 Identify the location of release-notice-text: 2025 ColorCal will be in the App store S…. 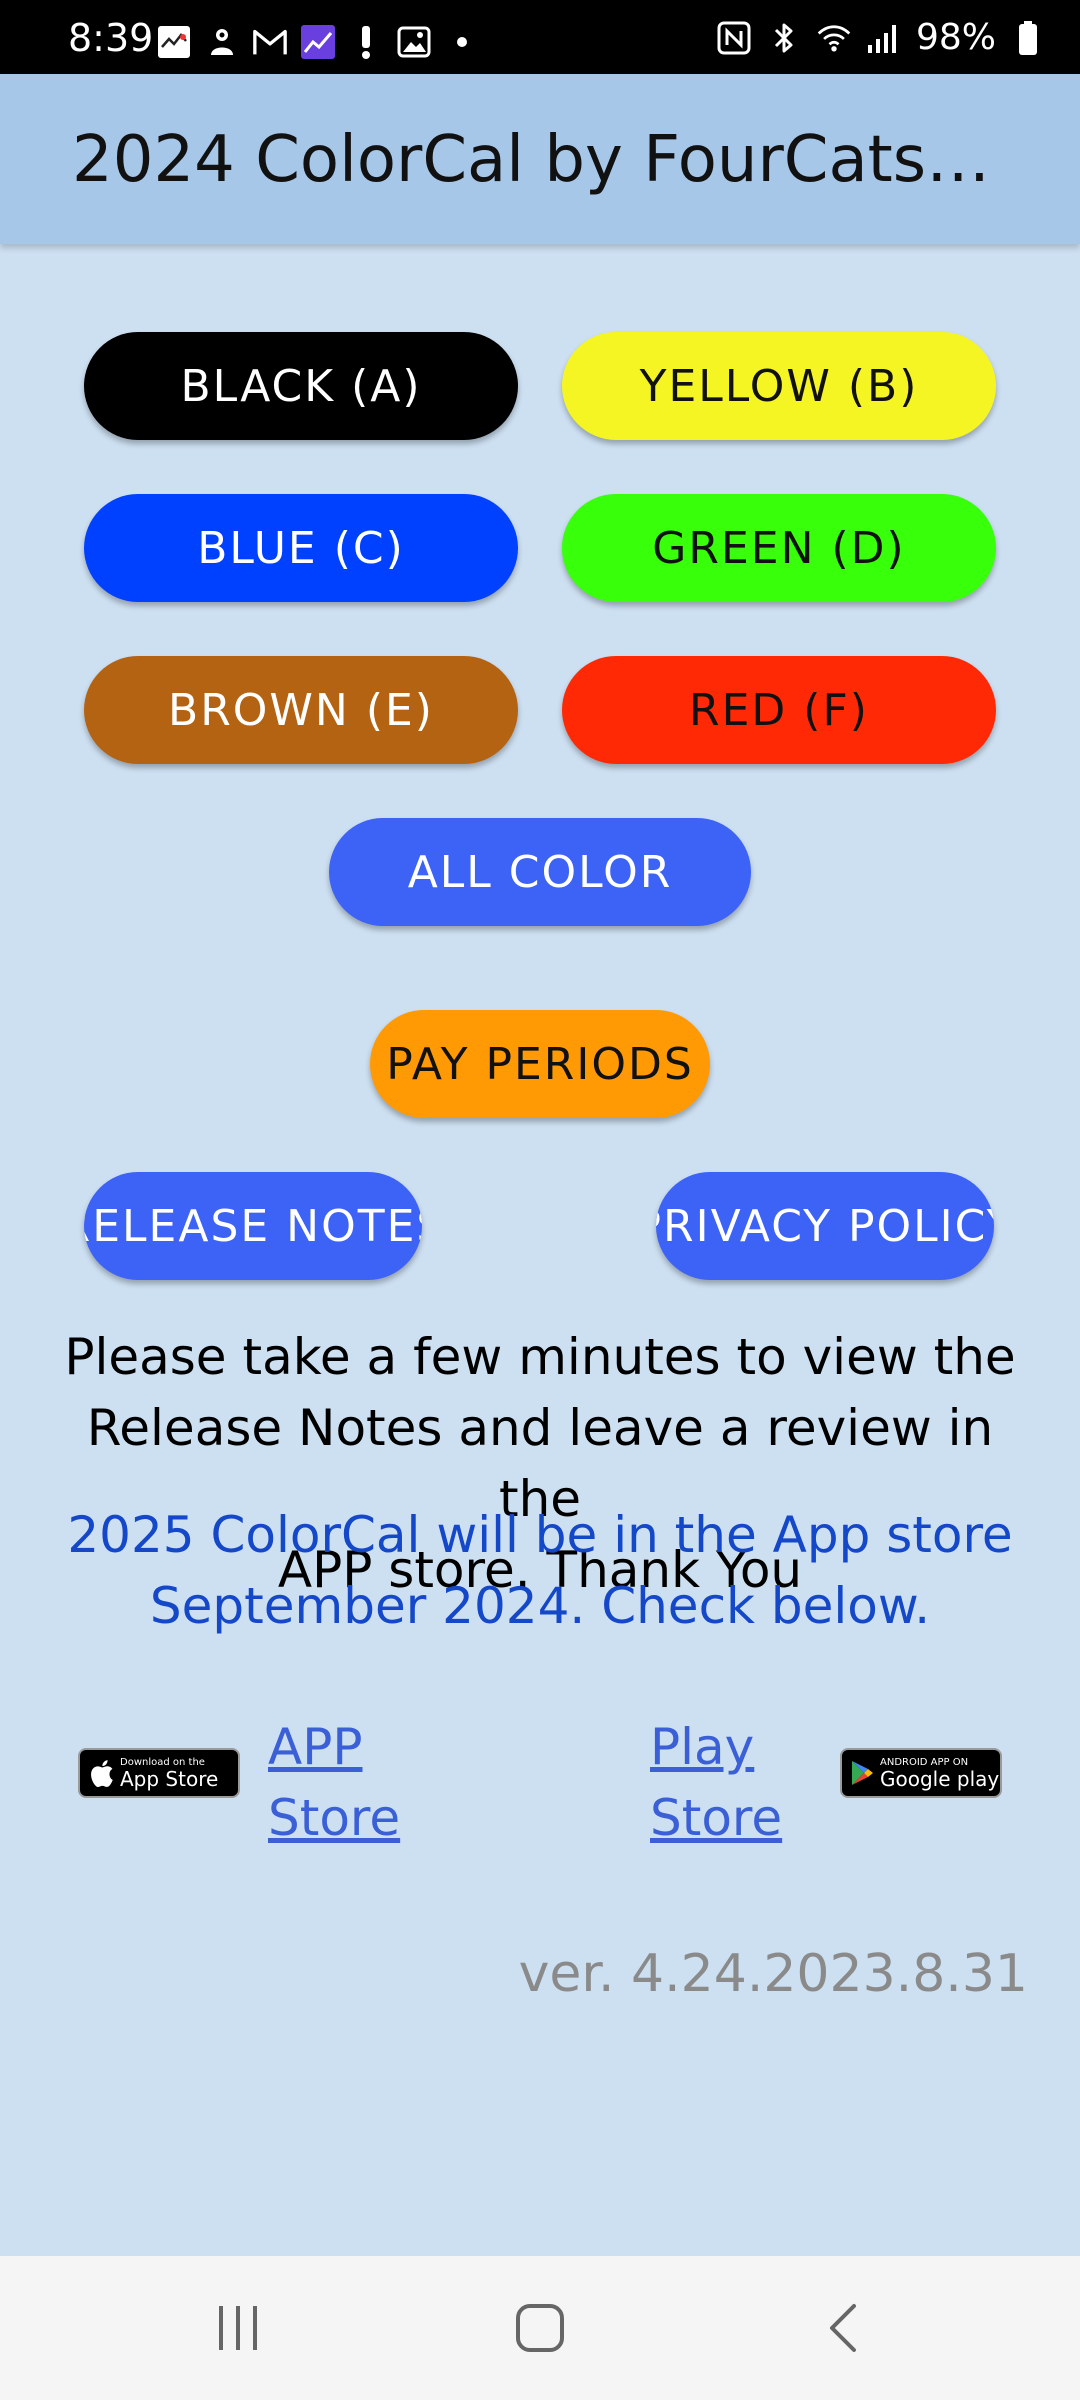
(540, 1571).